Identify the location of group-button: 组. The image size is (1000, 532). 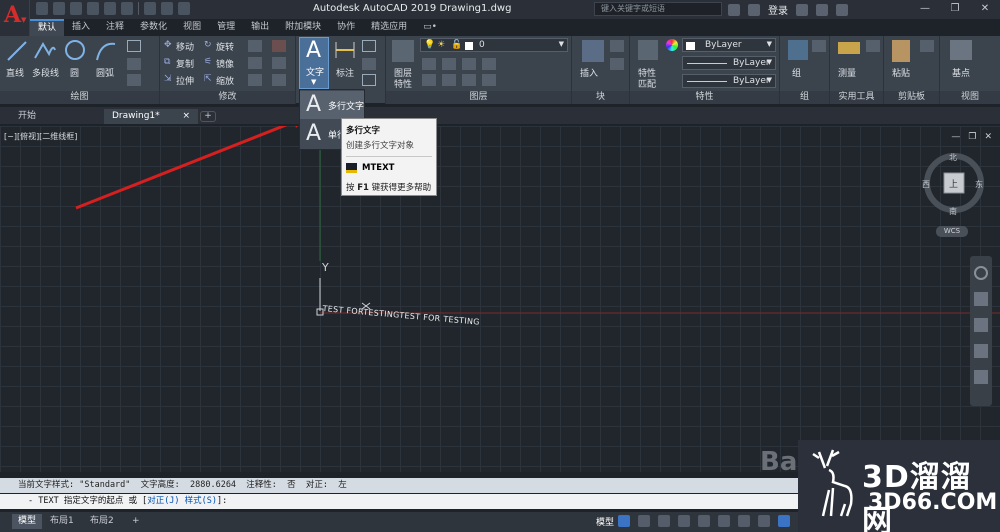
(796, 72).